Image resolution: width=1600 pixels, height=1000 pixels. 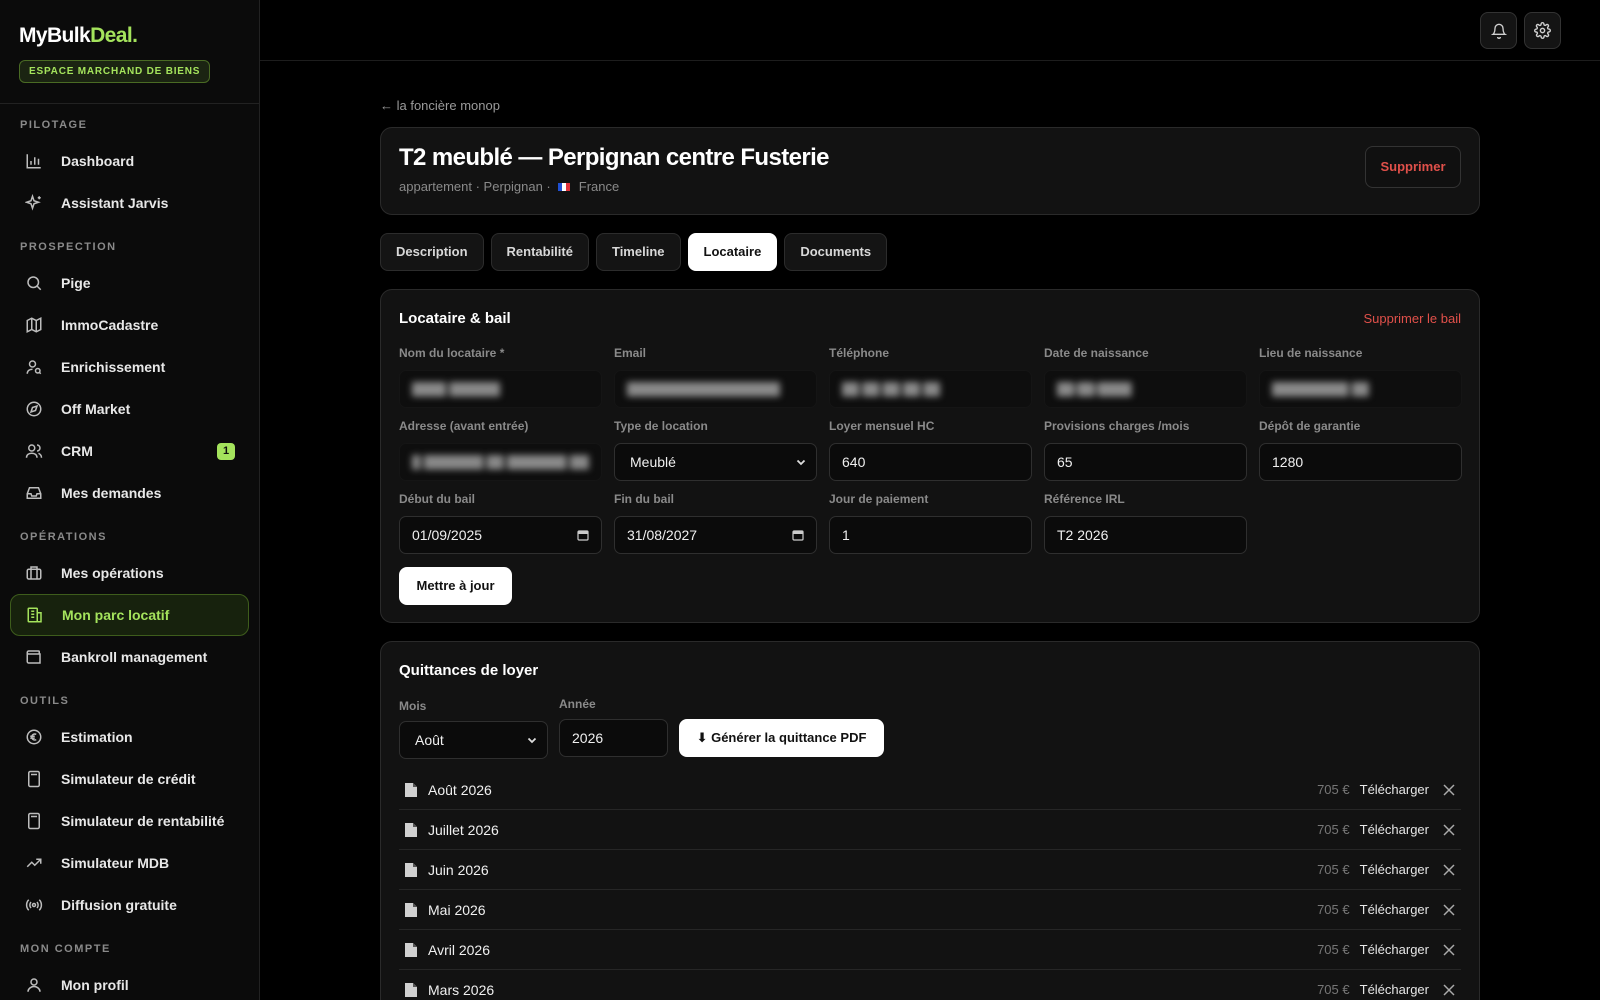 What do you see at coordinates (539, 252) in the screenshot?
I see `tab-rentabilite: Rentabilité` at bounding box center [539, 252].